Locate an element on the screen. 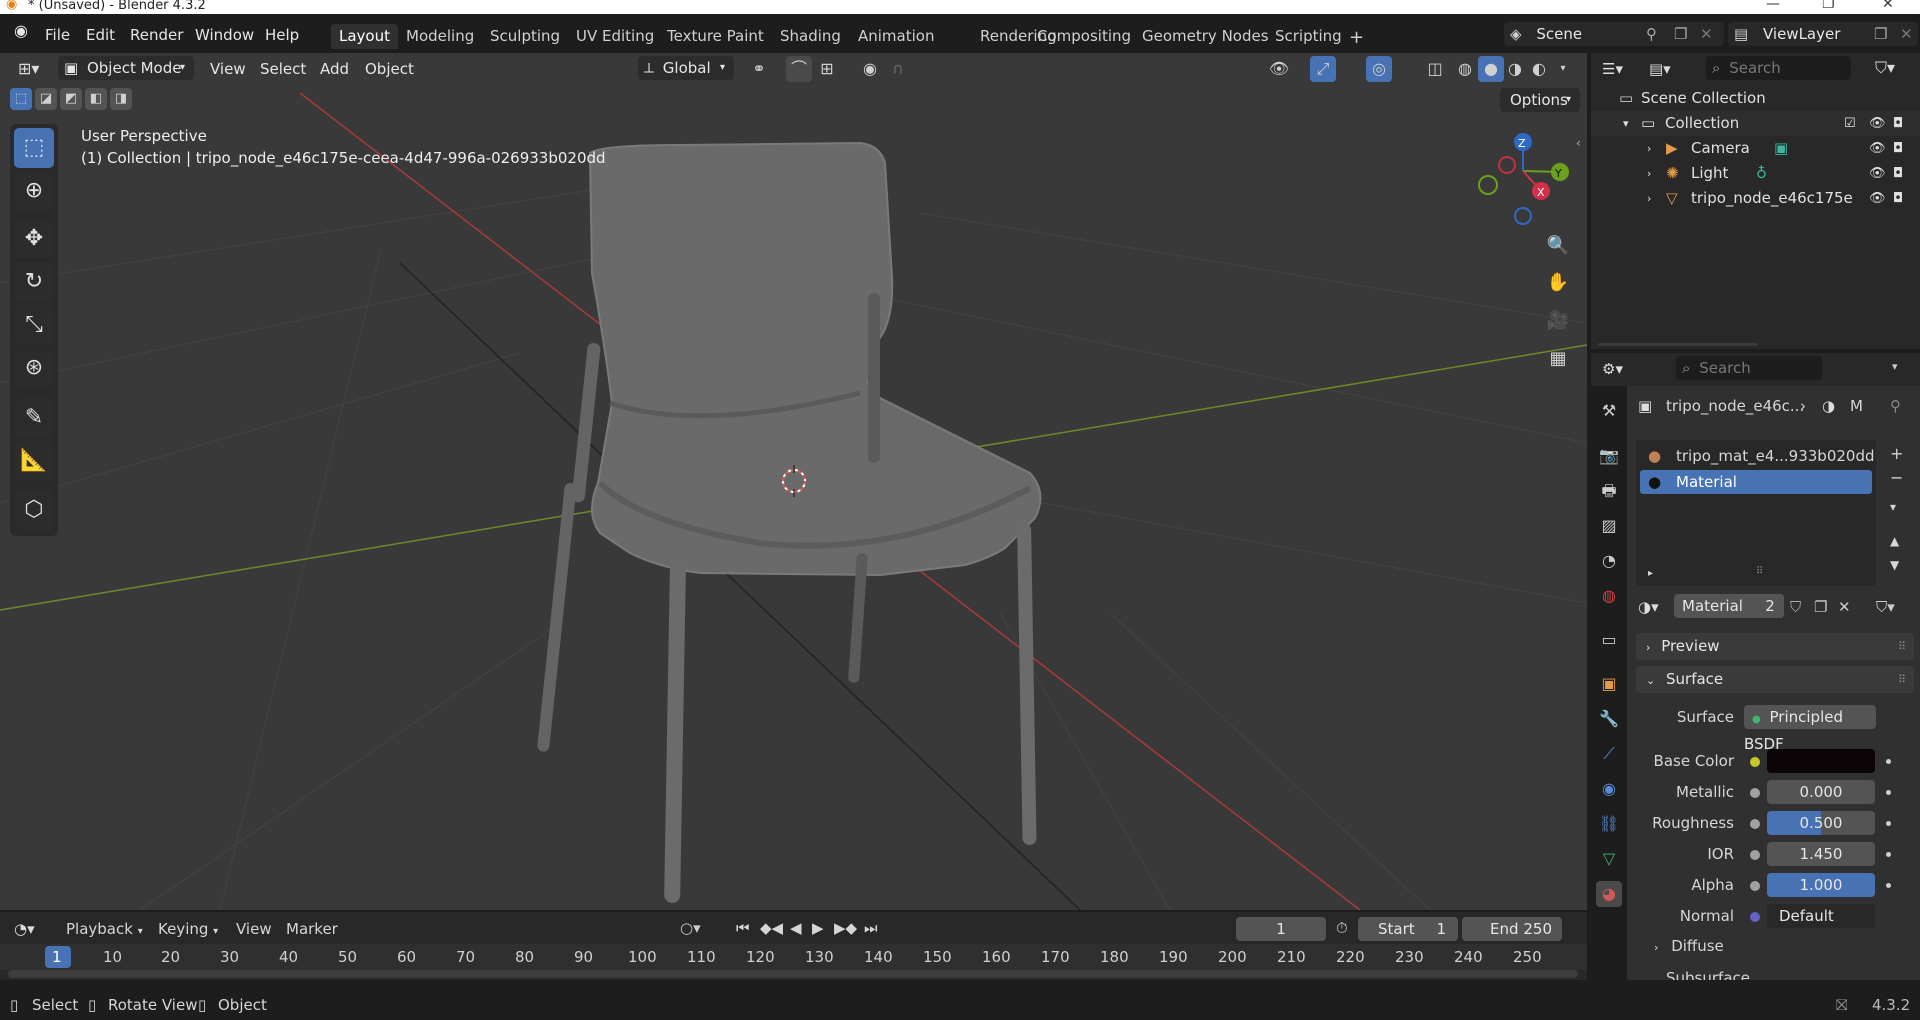 The width and height of the screenshot is (1920, 1020). menu-window: Window is located at coordinates (224, 35).